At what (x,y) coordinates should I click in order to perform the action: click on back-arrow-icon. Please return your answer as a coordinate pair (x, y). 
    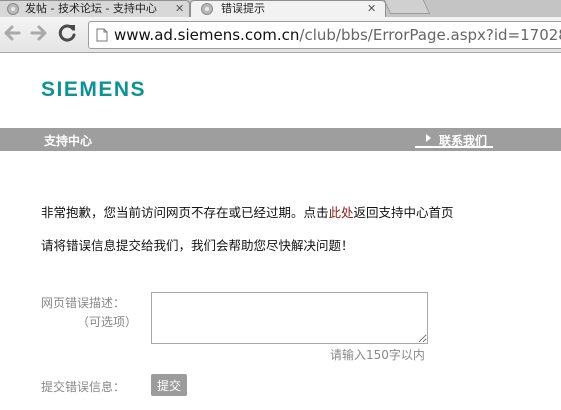
    Looking at the image, I should click on (12, 33).